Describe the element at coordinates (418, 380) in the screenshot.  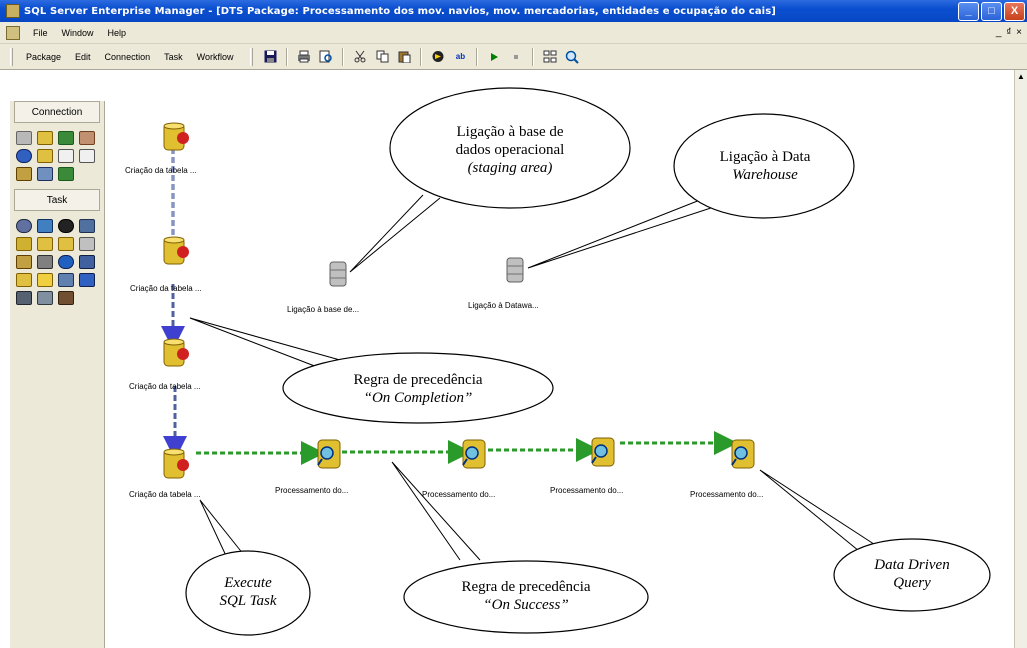
I see `callout-completion-line1: Regra de precedência` at that location.